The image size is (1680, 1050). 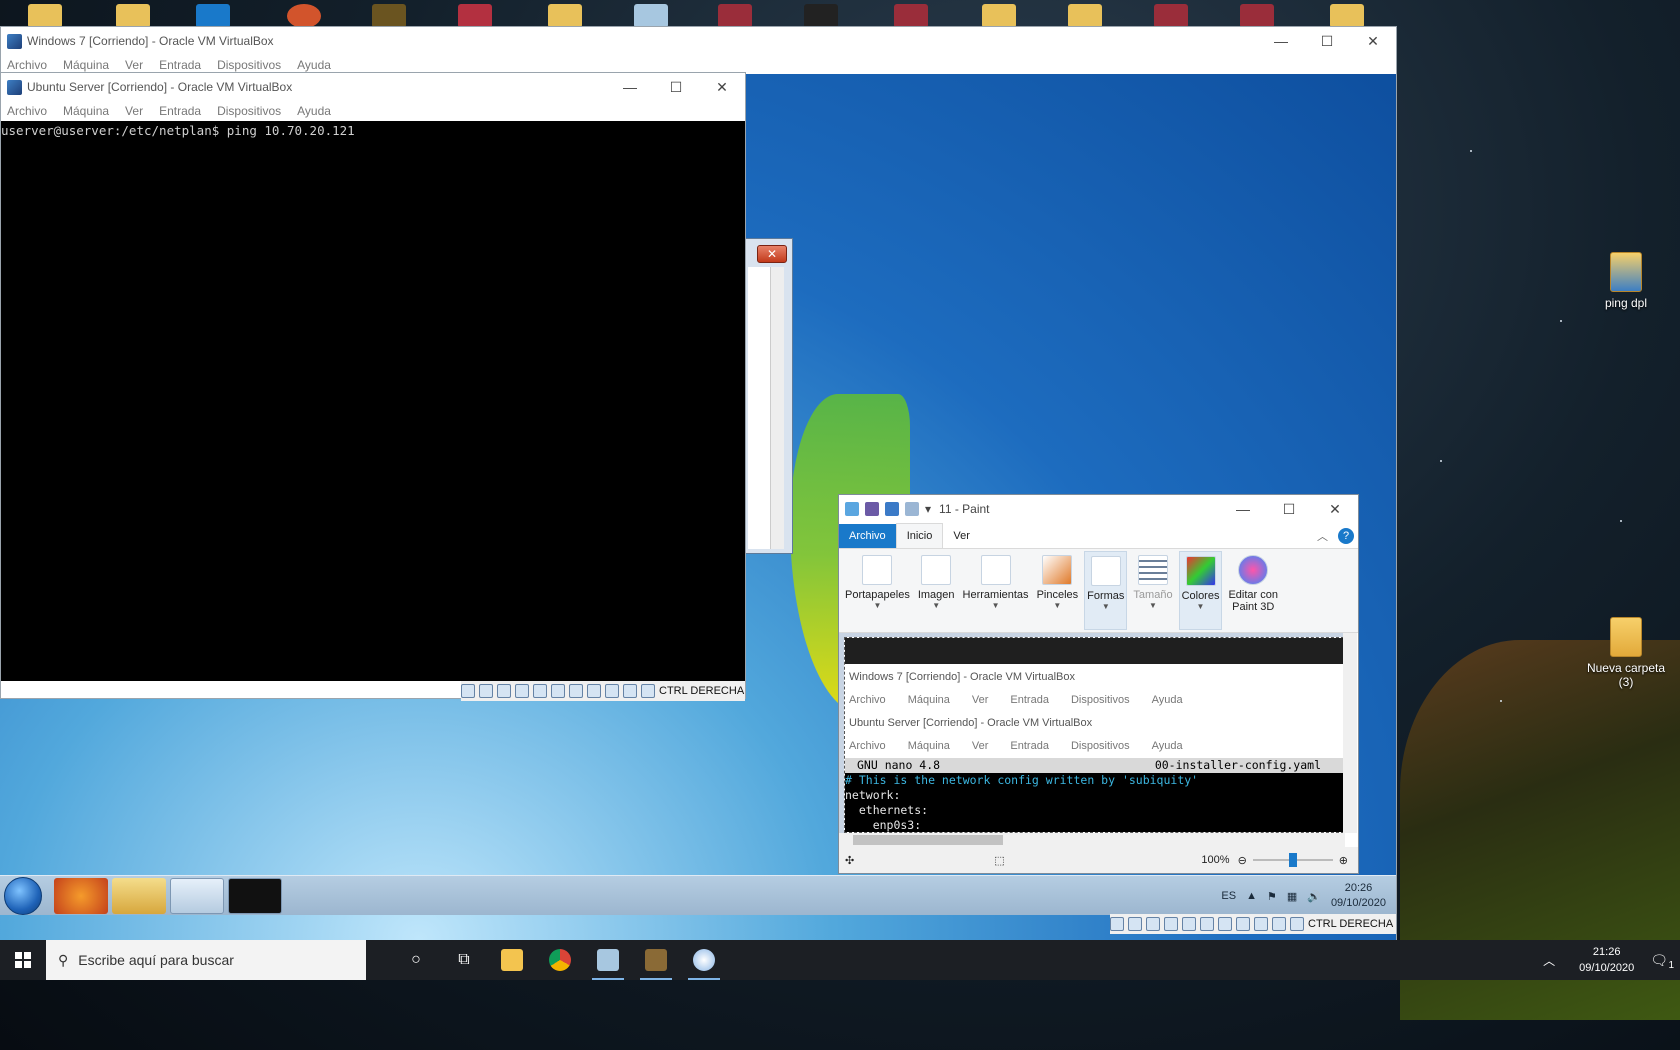 What do you see at coordinates (656, 960) in the screenshot?
I see `taskbar-winrar` at bounding box center [656, 960].